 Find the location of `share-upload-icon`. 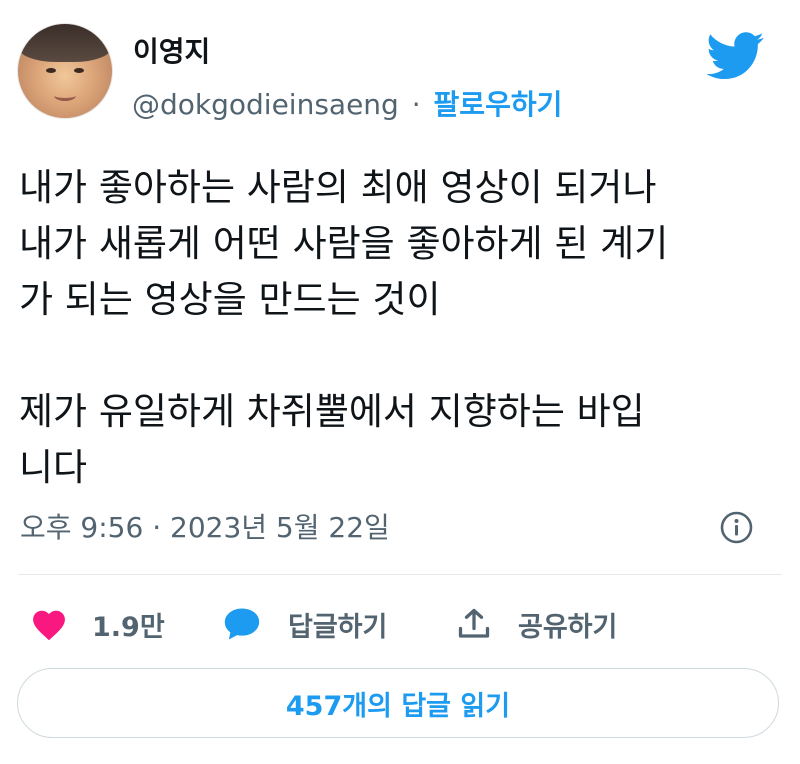

share-upload-icon is located at coordinates (474, 623).